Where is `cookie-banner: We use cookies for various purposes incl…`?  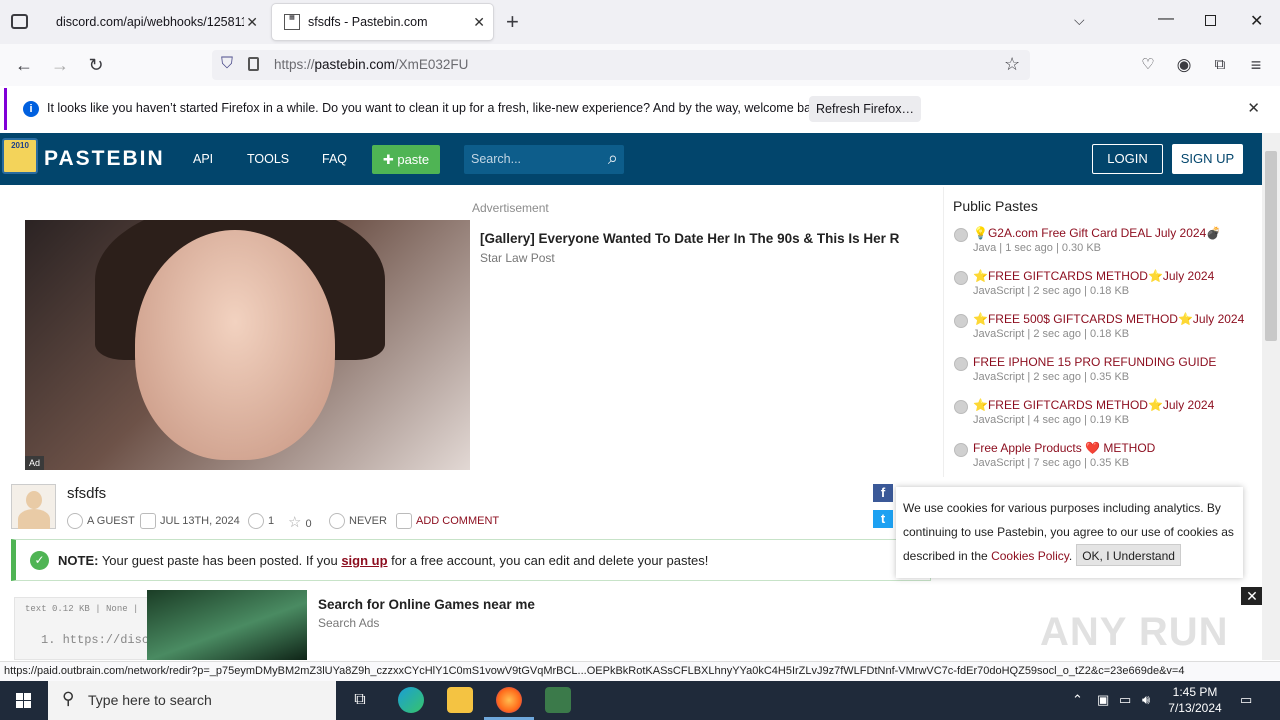
cookie-banner: We use cookies for various purposes incl… is located at coordinates (1069, 532).